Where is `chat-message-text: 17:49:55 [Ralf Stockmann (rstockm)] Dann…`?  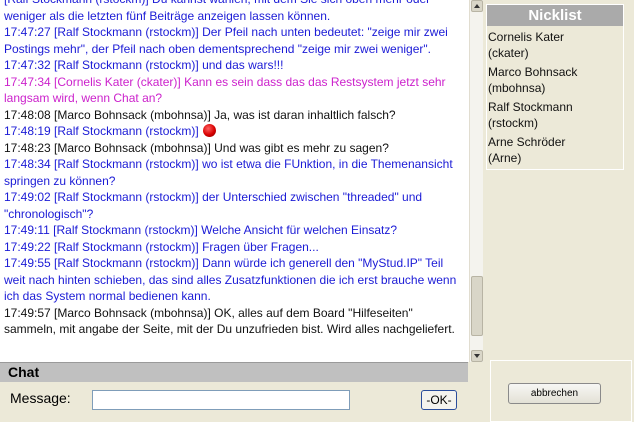
chat-message-text: 17:49:55 [Ralf Stockmann (rstockm)] Dann… is located at coordinates (230, 279).